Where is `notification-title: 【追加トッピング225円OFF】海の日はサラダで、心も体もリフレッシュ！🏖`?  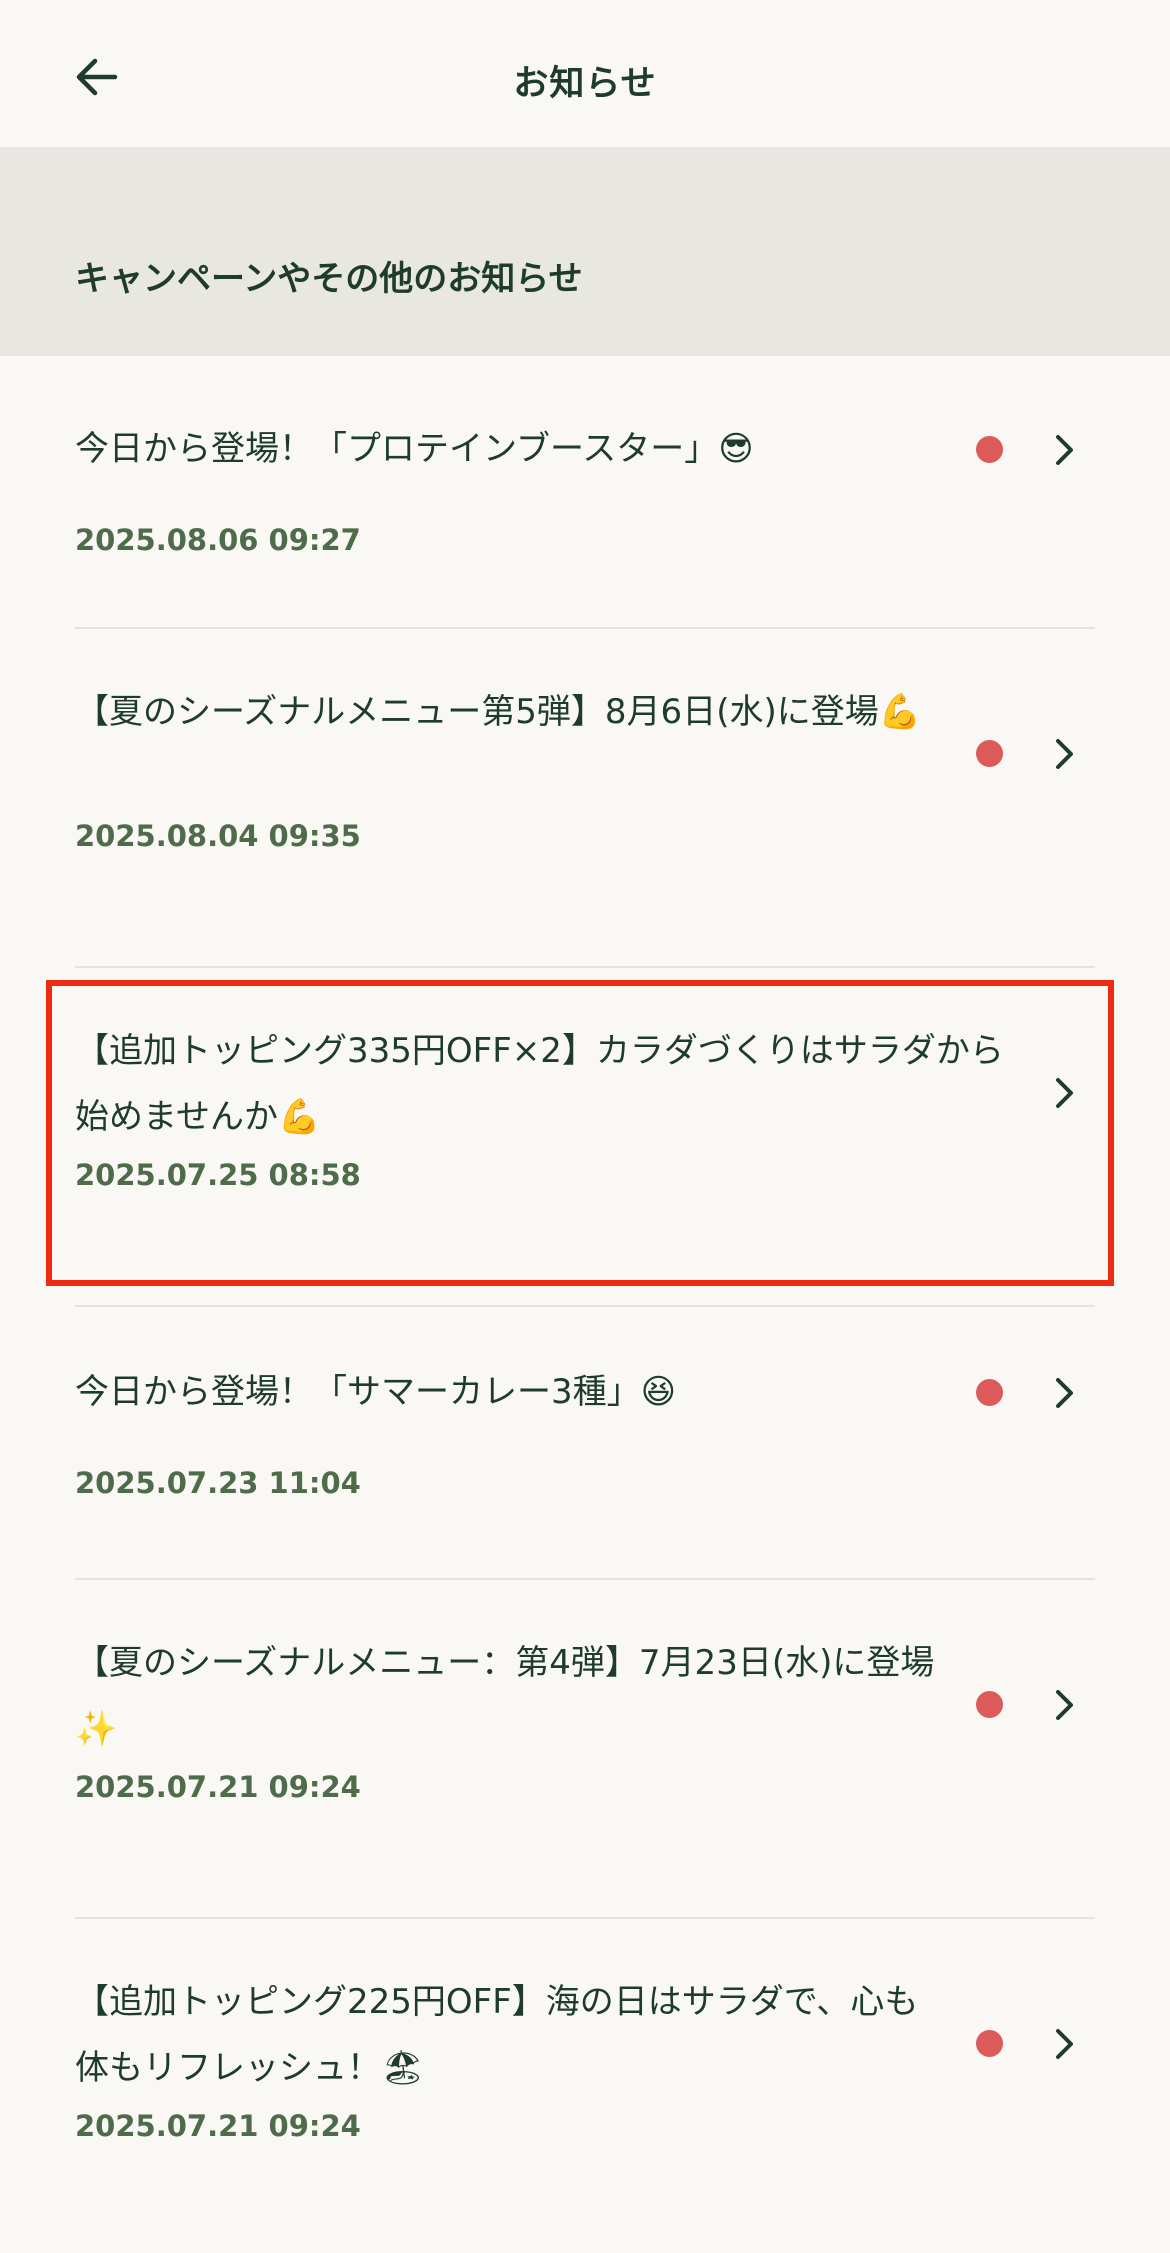
notification-title: 【追加トッピング225円OFF】海の日はサラダで、心も体もリフレッシュ！🏖 is located at coordinates (497, 2035).